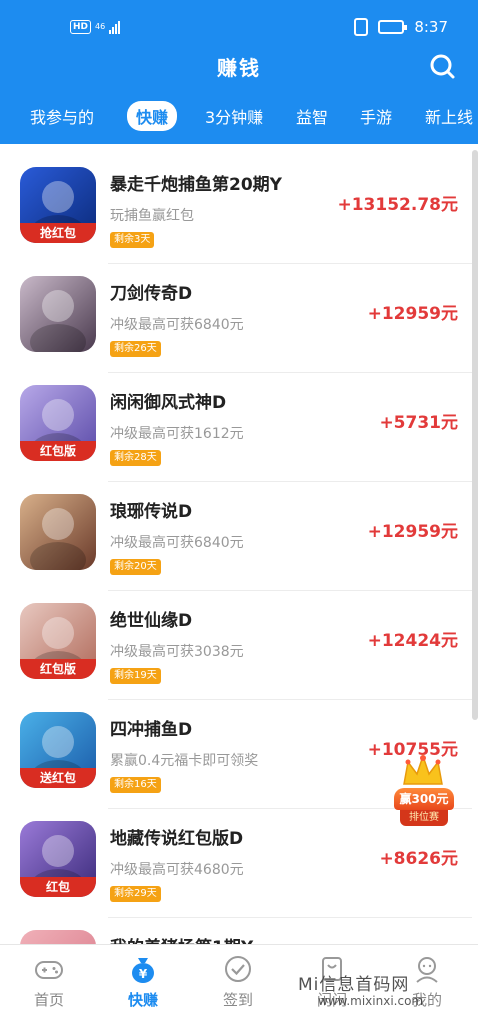 The height and width of the screenshot is (1024, 478). I want to click on tab-quick-earn: 快赚, so click(152, 116).